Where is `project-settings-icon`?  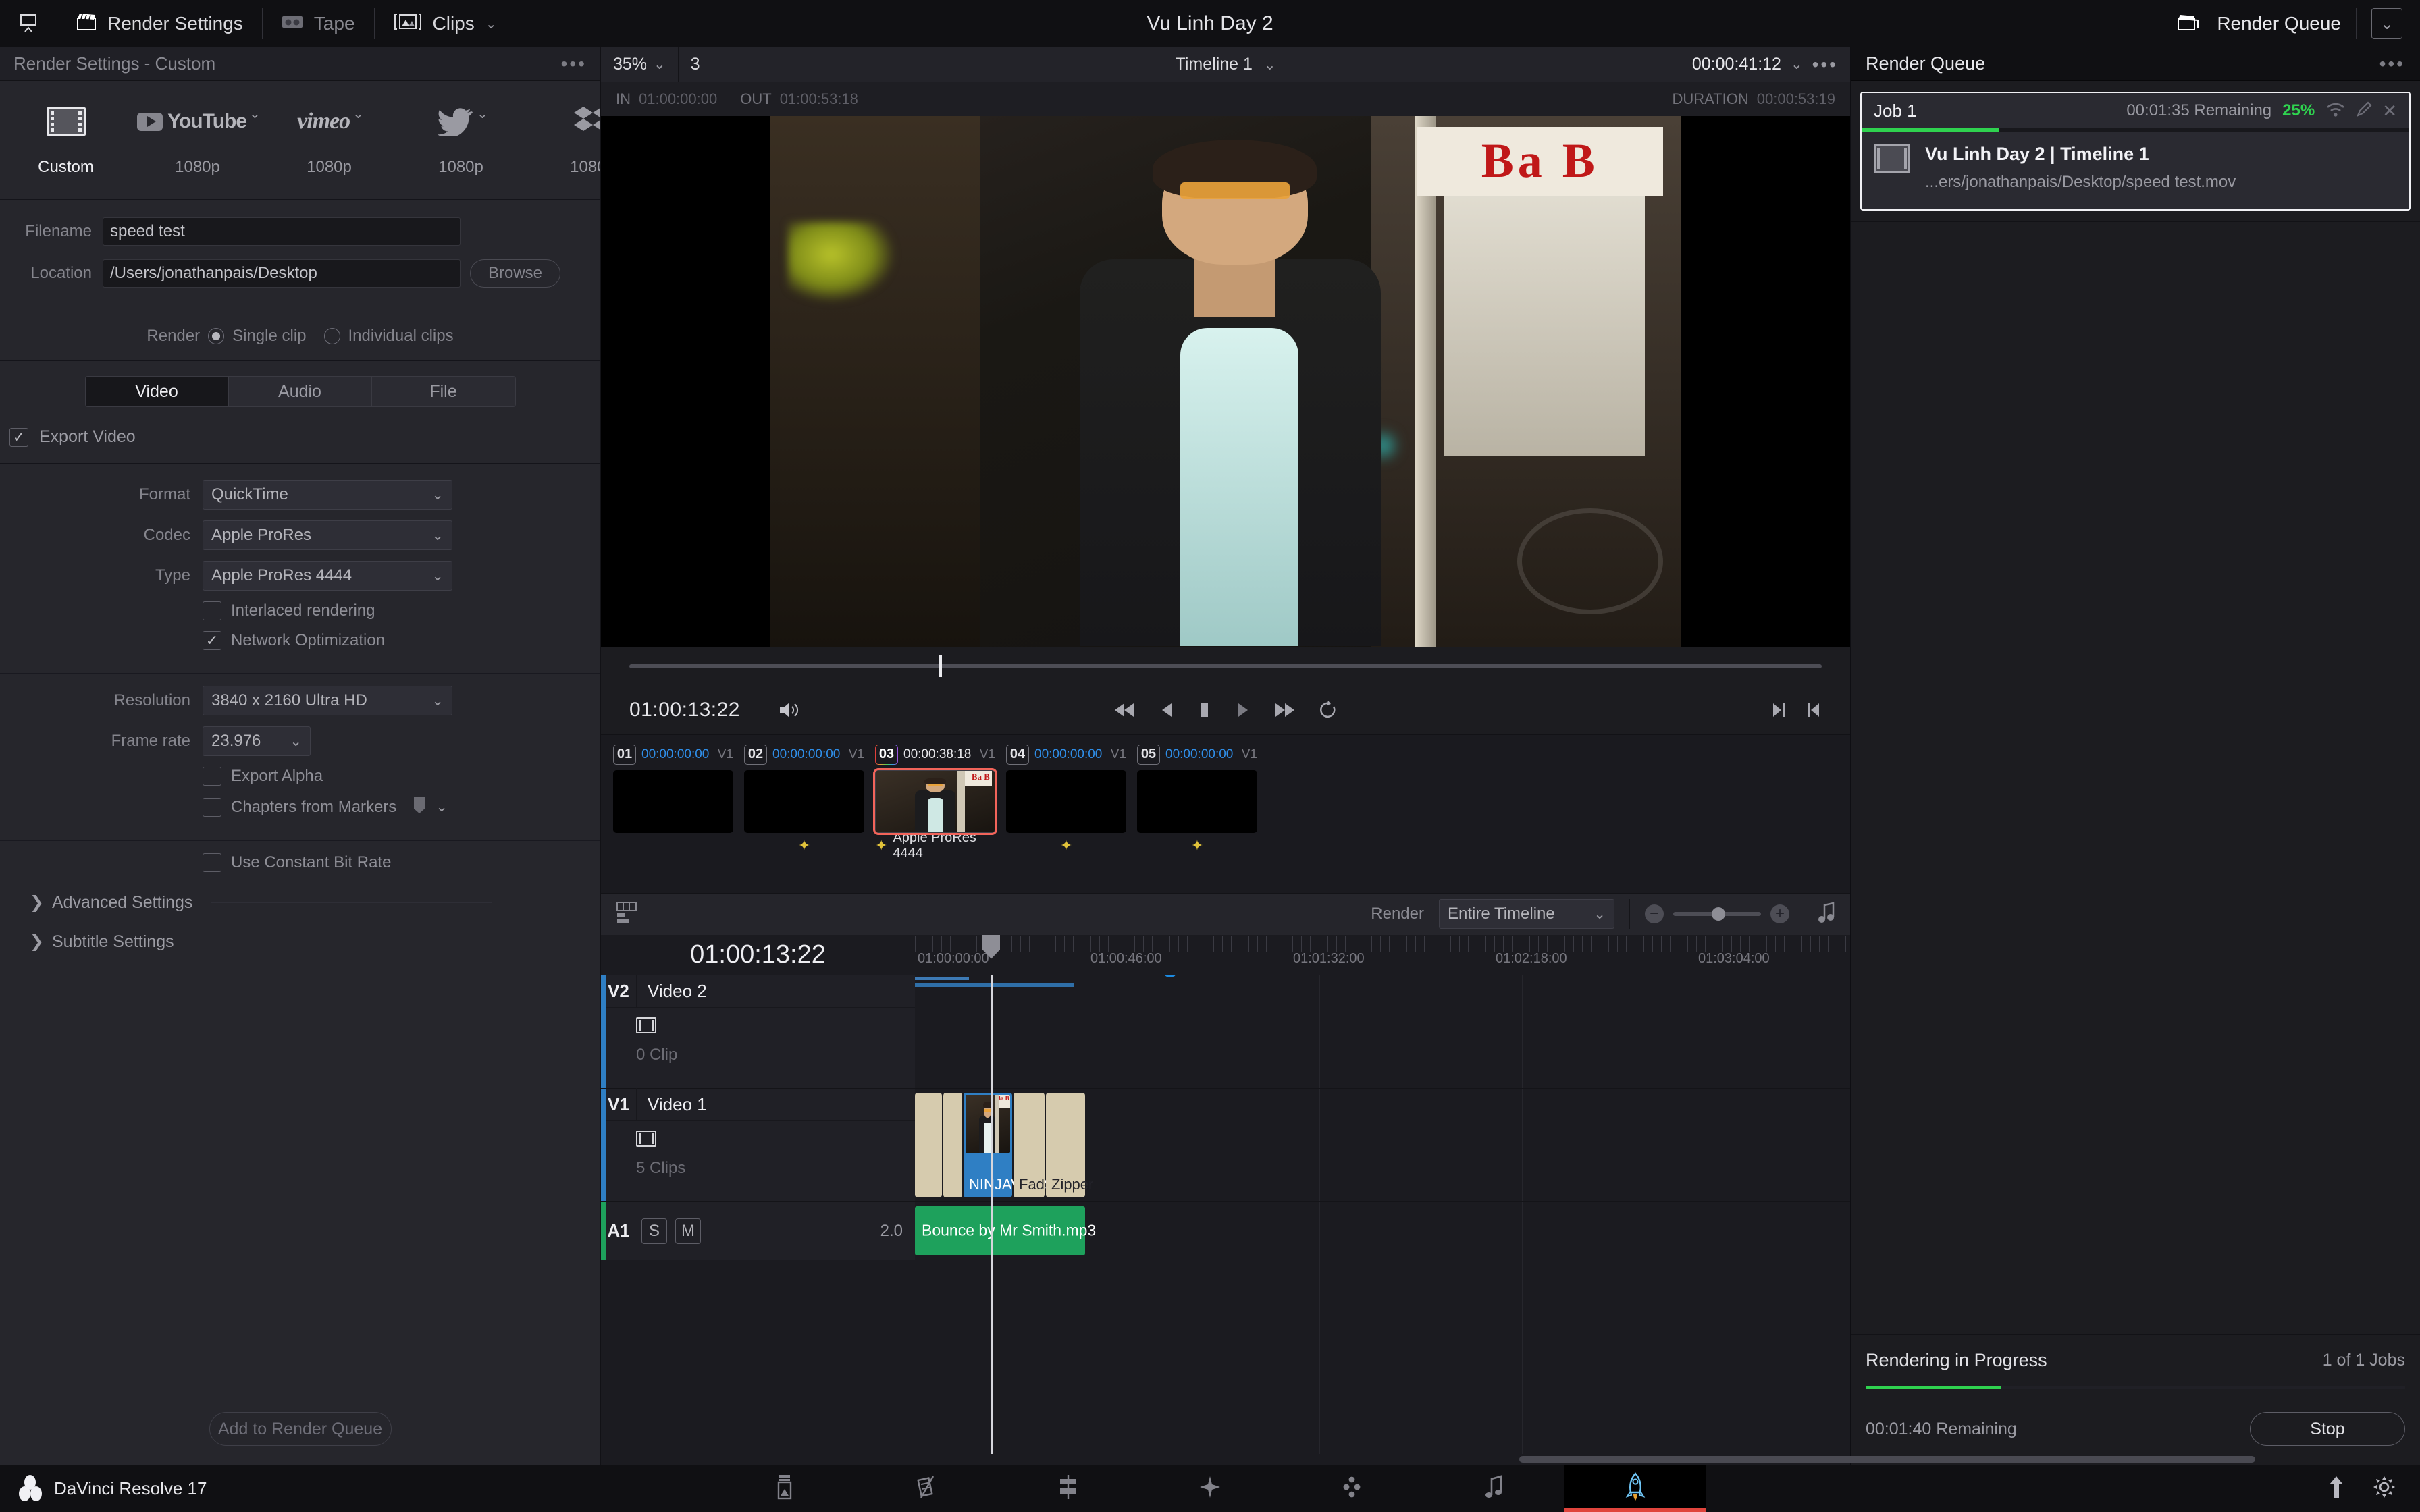 project-settings-icon is located at coordinates (2384, 1489).